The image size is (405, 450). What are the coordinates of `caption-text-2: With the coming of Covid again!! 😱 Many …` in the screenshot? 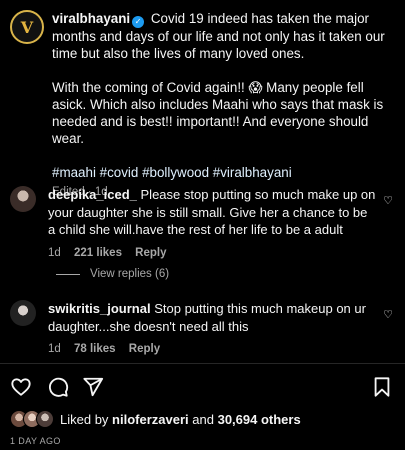 It's located at (218, 113).